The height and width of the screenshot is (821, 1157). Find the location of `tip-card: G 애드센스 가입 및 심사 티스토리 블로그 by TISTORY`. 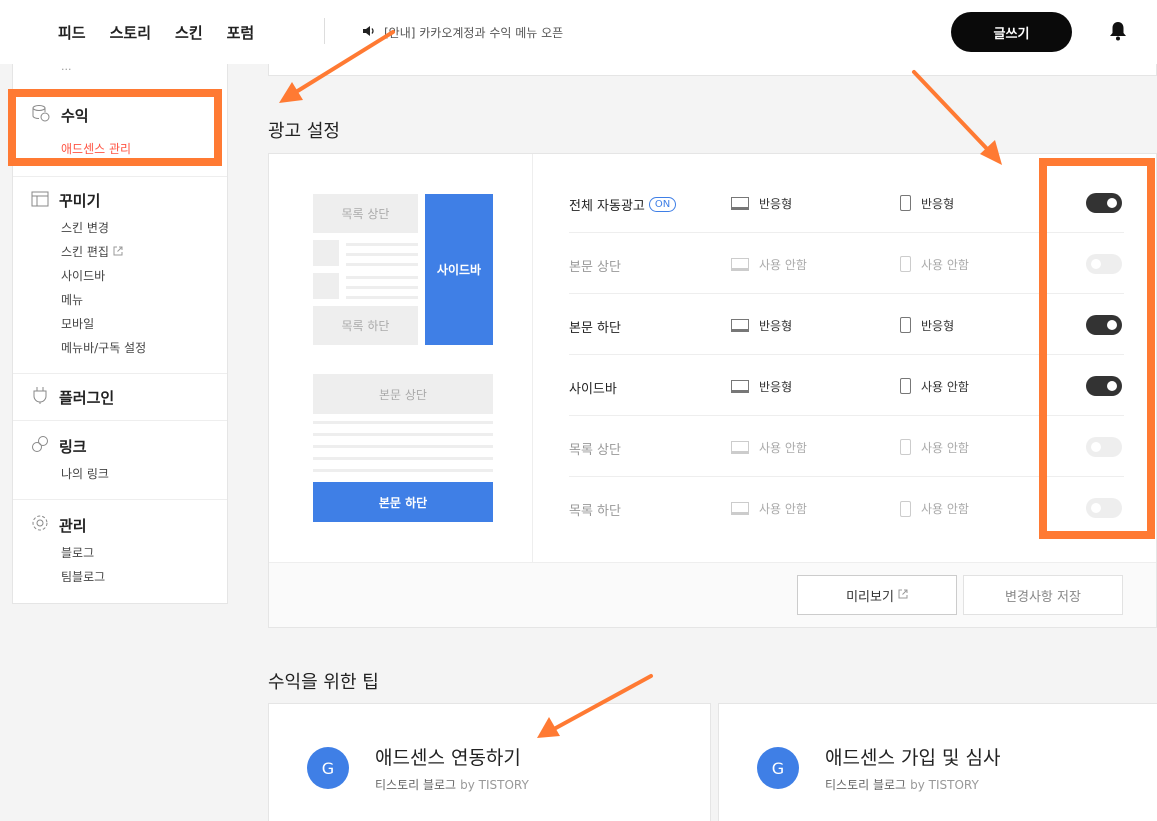

tip-card: G 애드센스 가입 및 심사 티스토리 블로그 by TISTORY is located at coordinates (937, 762).